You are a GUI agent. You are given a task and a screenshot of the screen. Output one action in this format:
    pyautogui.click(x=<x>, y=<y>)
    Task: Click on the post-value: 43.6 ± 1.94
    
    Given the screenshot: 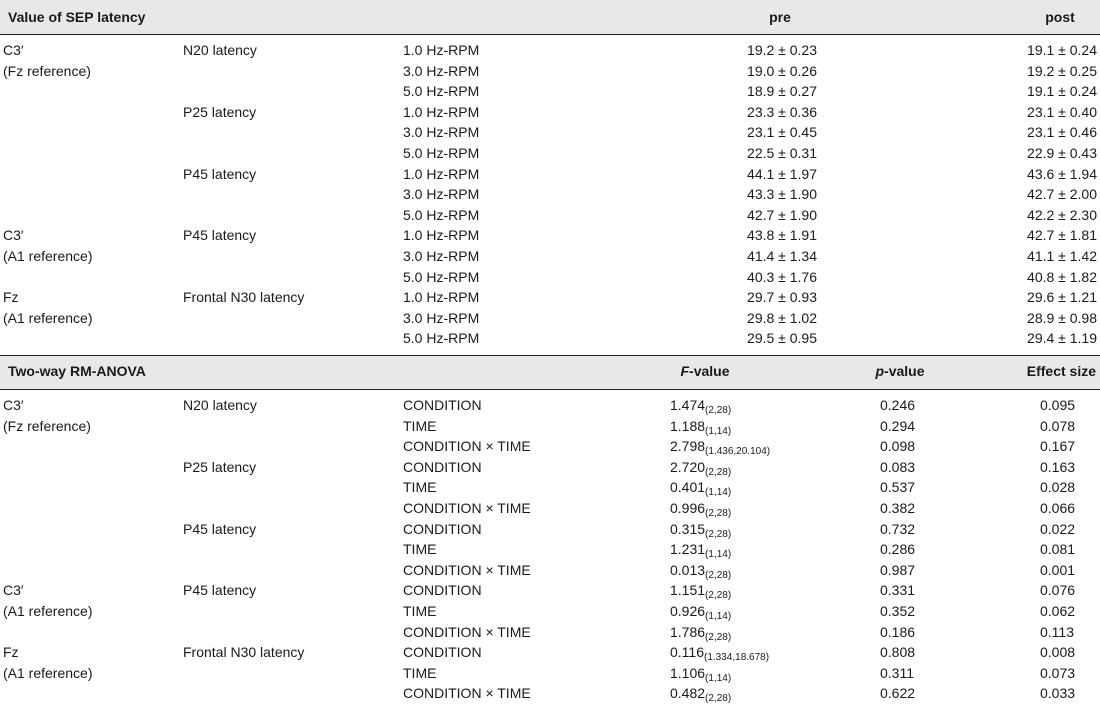 What is the action you would take?
    pyautogui.click(x=1062, y=173)
    